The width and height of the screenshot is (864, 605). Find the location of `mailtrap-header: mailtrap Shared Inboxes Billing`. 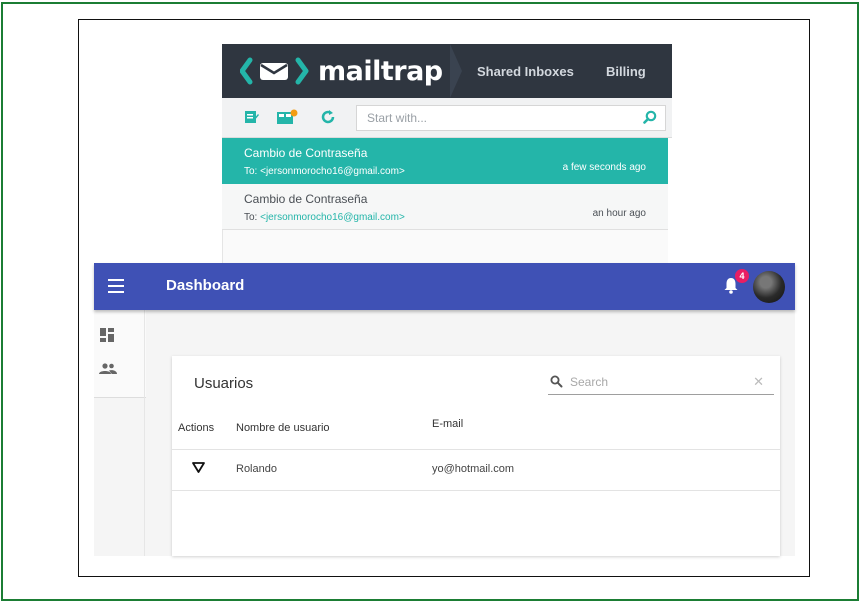

mailtrap-header: mailtrap Shared Inboxes Billing is located at coordinates (447, 71).